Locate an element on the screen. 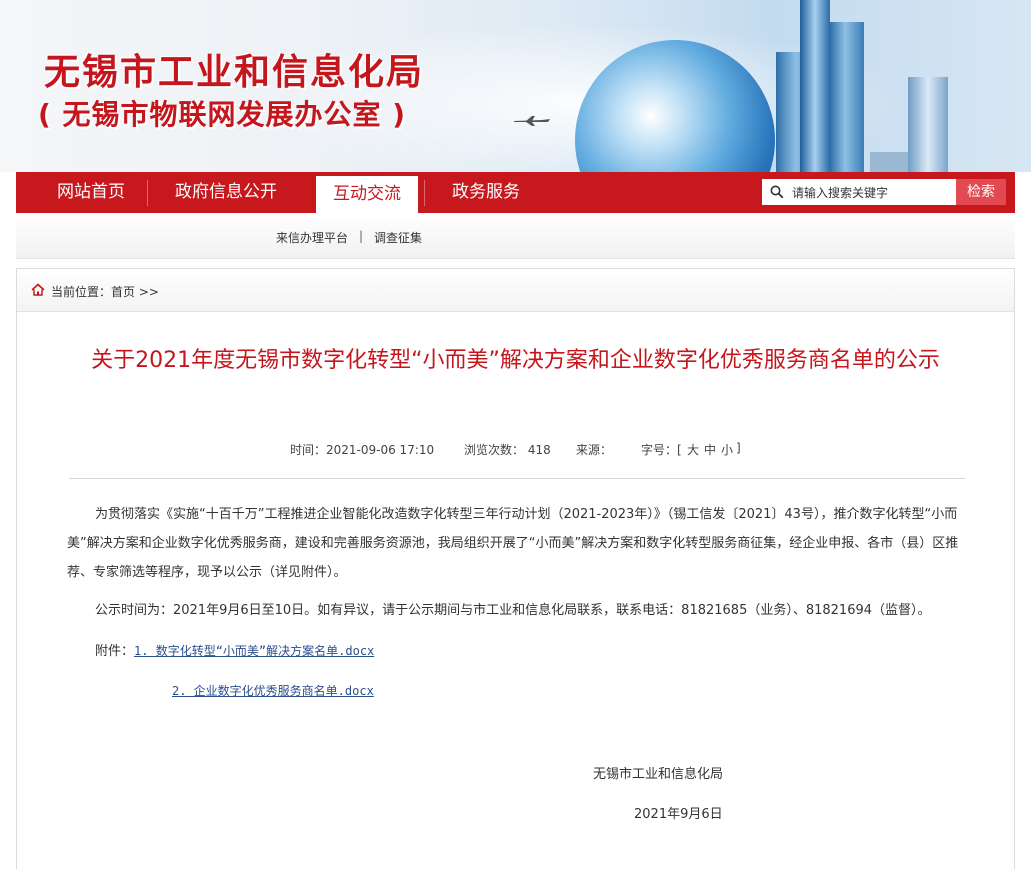  meta-divider is located at coordinates (517, 478).